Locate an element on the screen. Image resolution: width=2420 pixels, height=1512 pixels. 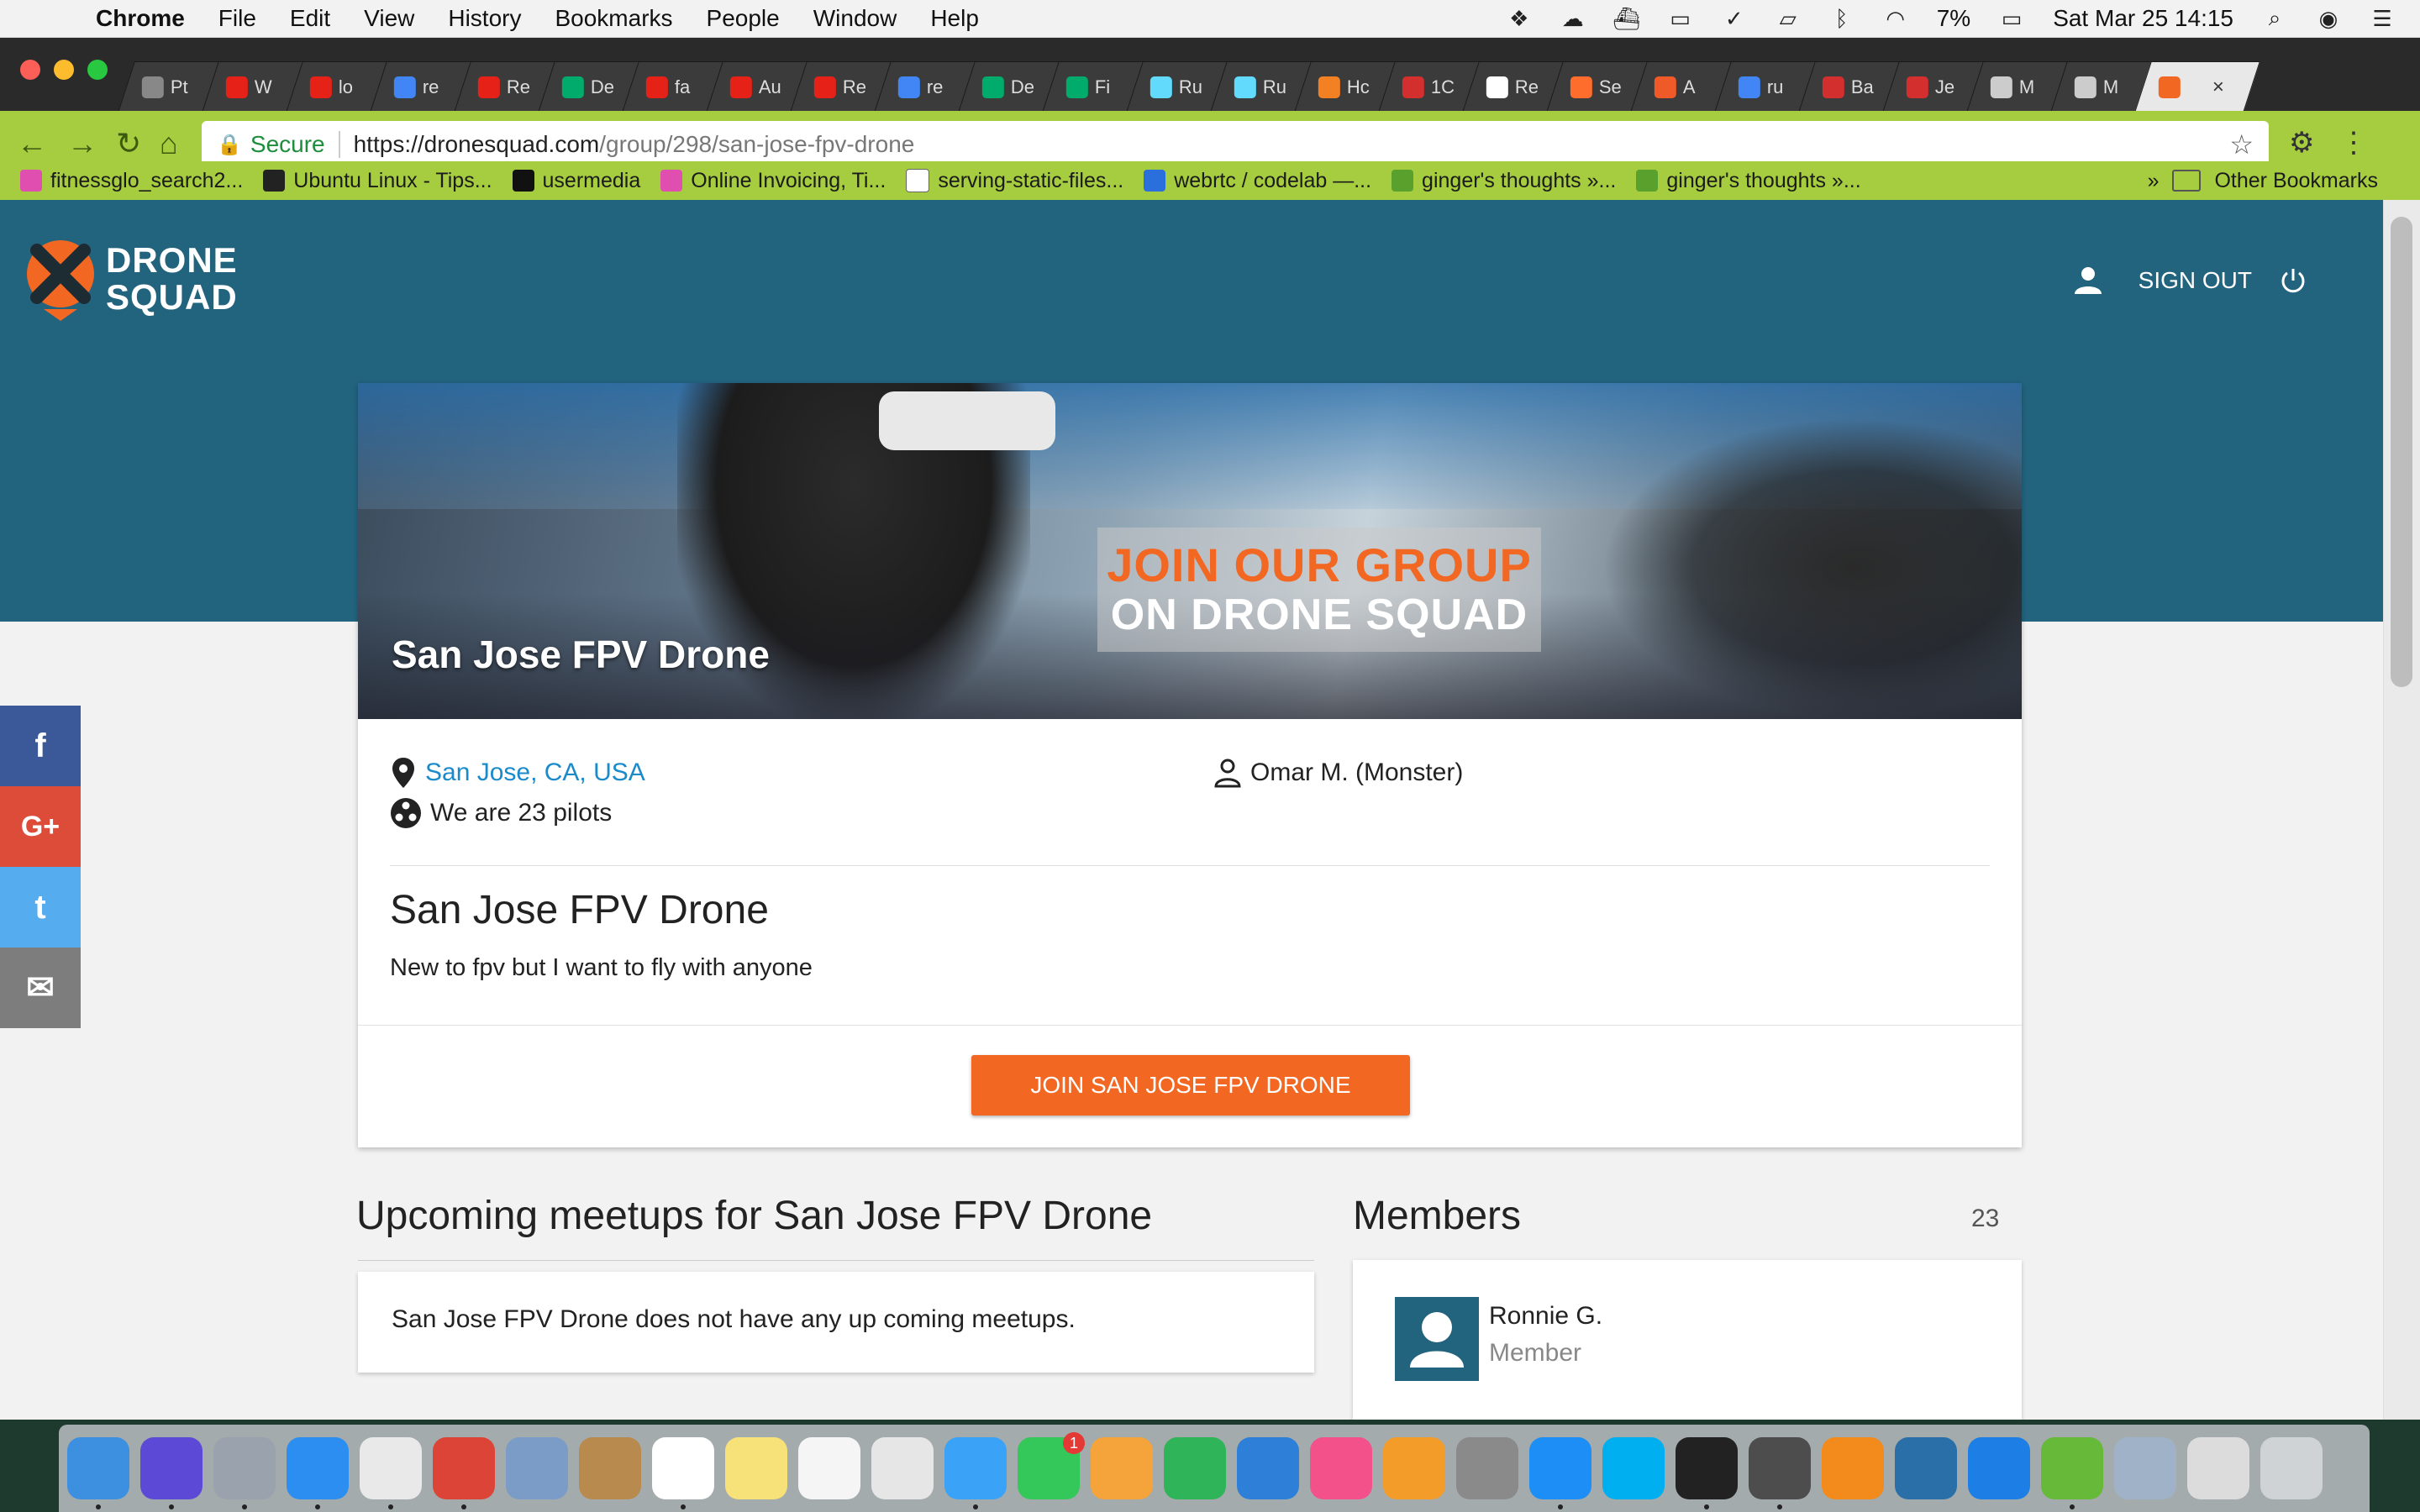
home-icon: ⌂ is located at coordinates (169, 143).